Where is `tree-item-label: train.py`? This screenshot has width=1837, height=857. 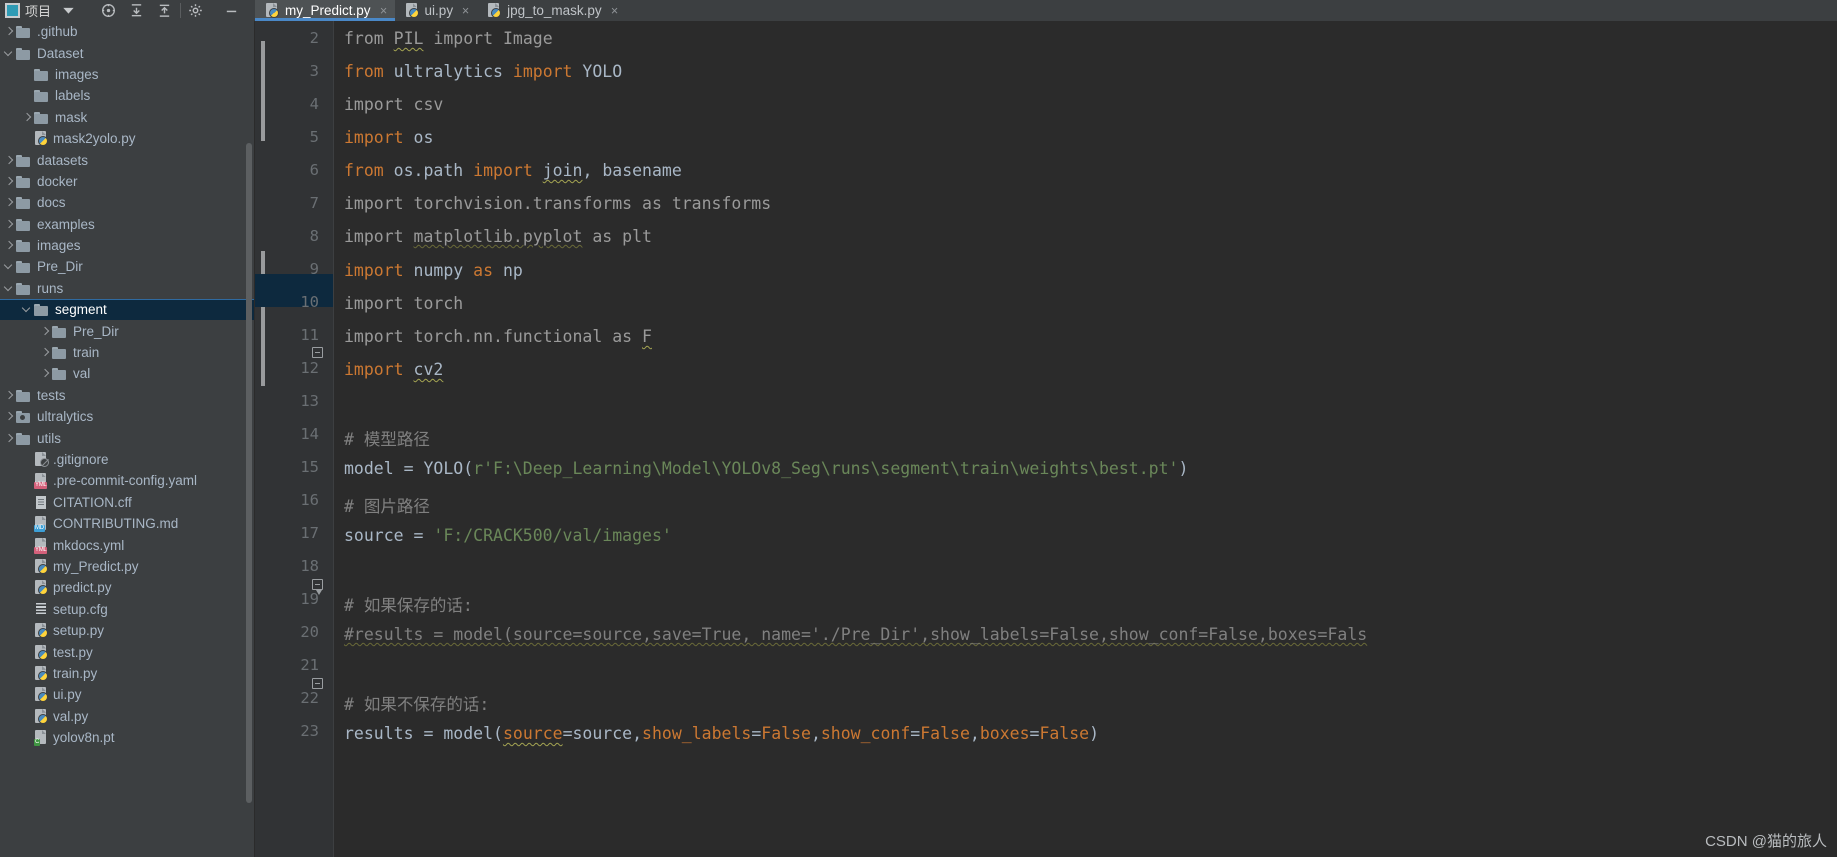
tree-item-label: train.py is located at coordinates (75, 673).